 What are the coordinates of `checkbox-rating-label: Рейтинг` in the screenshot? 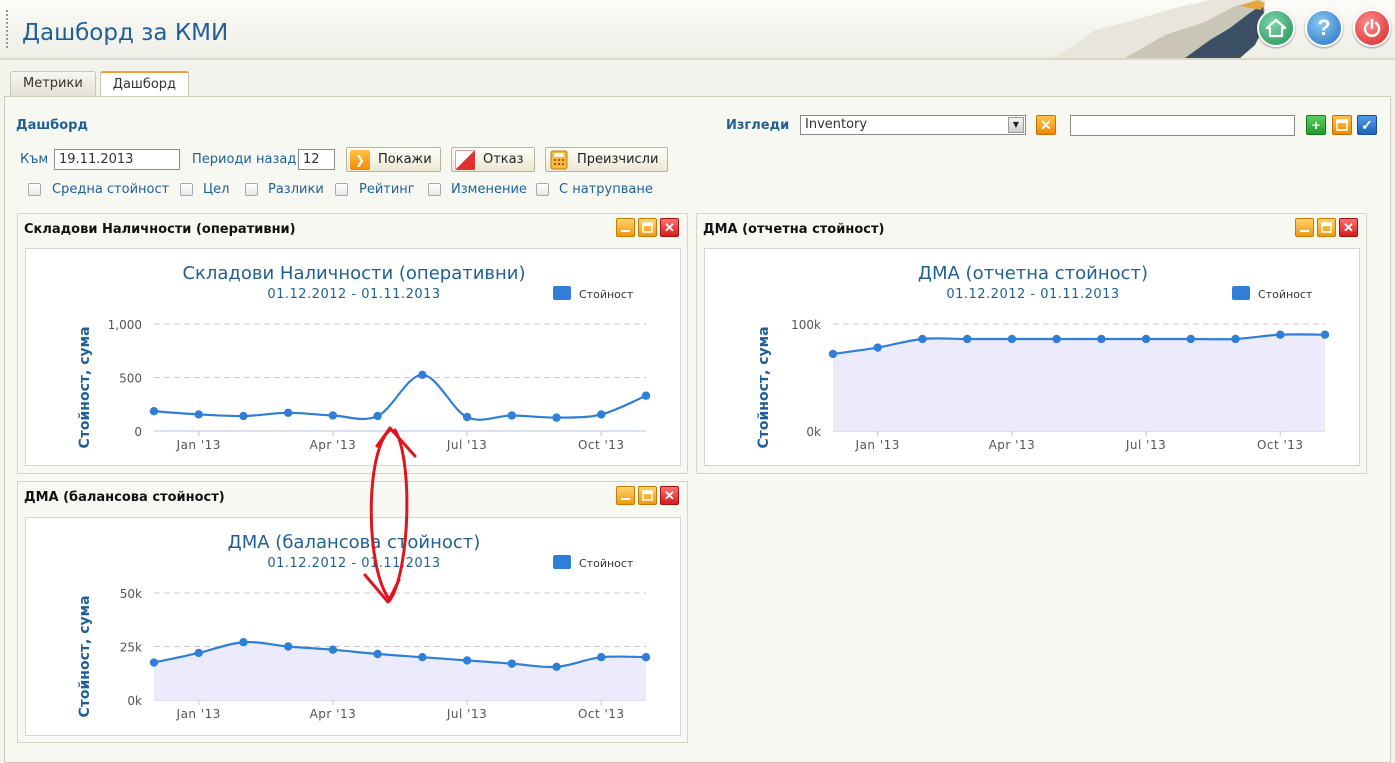 It's located at (387, 189).